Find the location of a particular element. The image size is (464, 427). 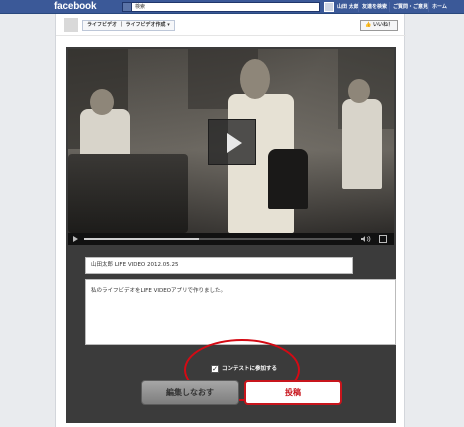

app-icon is located at coordinates (71, 25).